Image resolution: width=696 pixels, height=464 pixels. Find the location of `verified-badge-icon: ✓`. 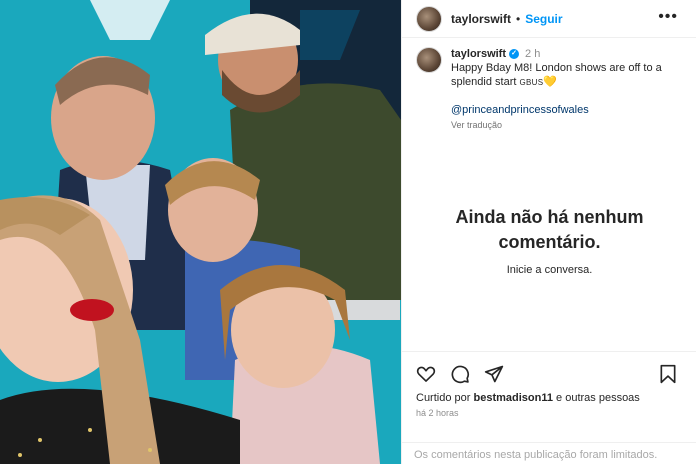

verified-badge-icon: ✓ is located at coordinates (514, 54).